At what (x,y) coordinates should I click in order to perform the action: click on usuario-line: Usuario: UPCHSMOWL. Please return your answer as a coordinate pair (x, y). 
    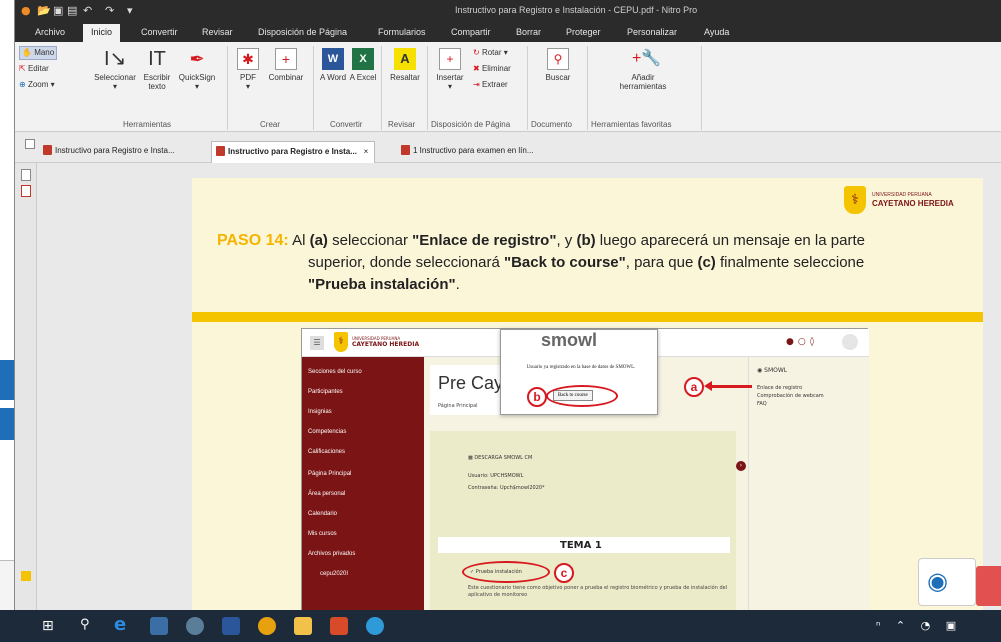
    Looking at the image, I should click on (496, 476).